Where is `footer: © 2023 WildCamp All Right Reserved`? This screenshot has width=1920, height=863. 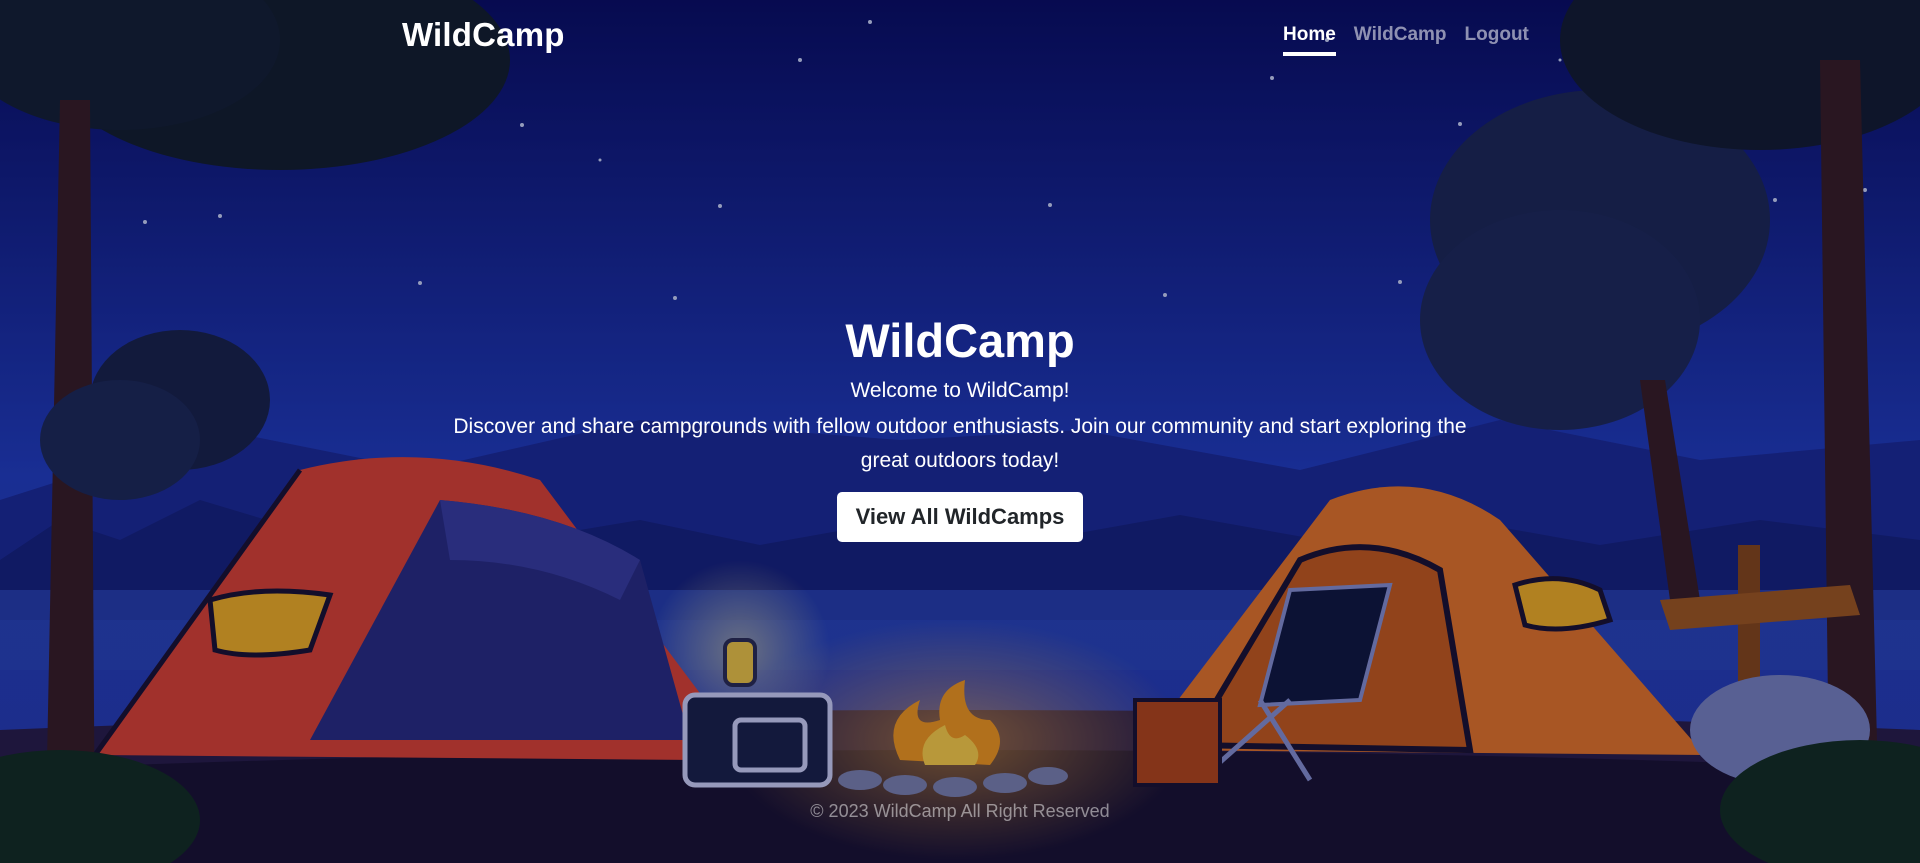 footer: © 2023 WildCamp All Right Reserved is located at coordinates (960, 811).